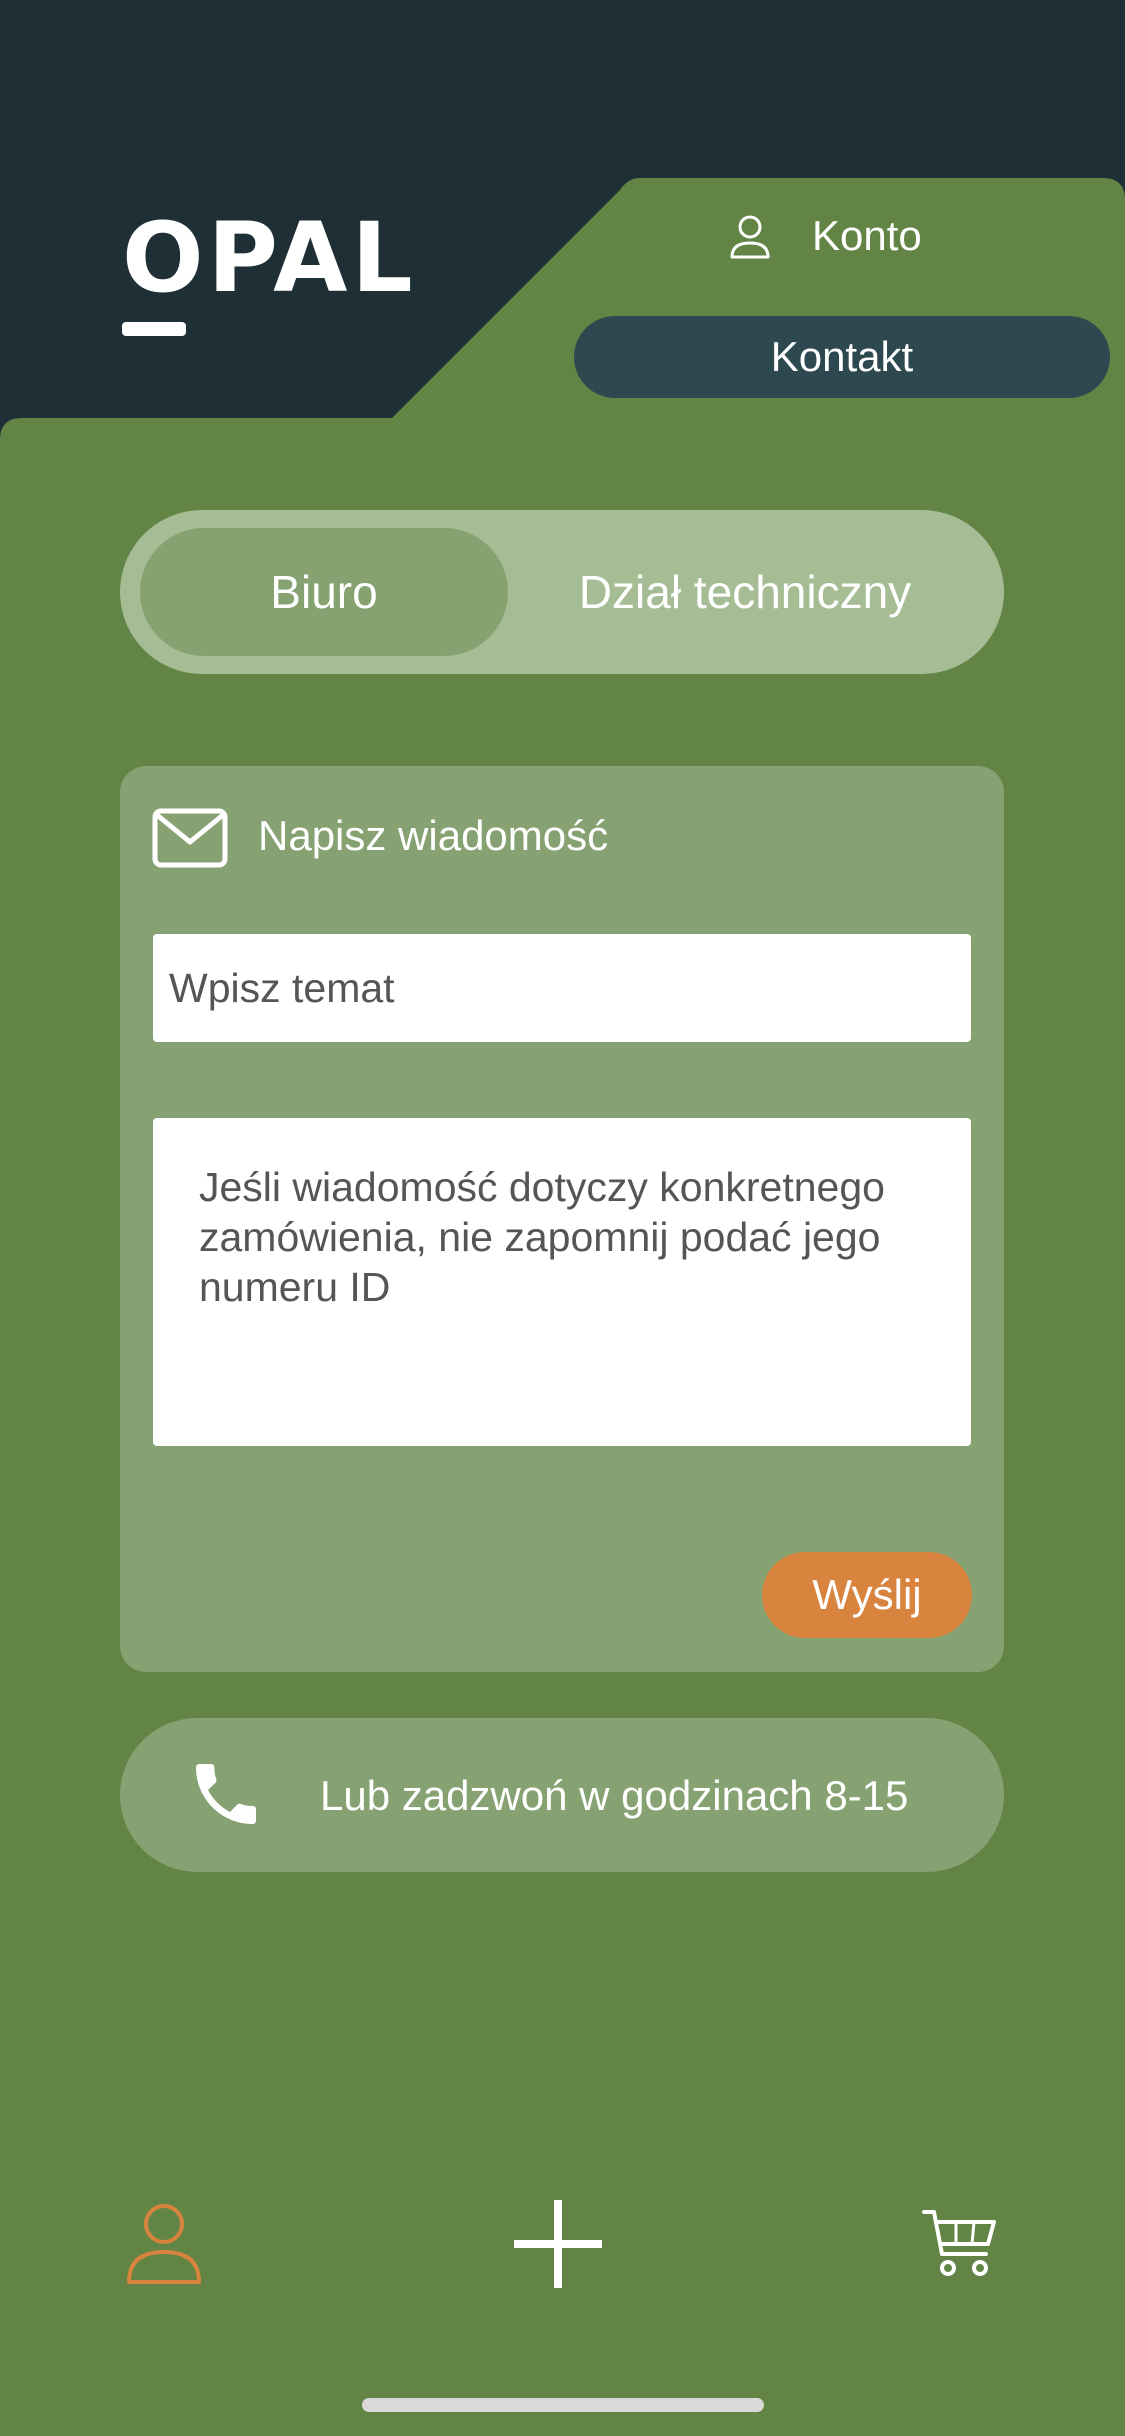 This screenshot has width=1125, height=2436. What do you see at coordinates (190, 838) in the screenshot?
I see `envelope-icon` at bounding box center [190, 838].